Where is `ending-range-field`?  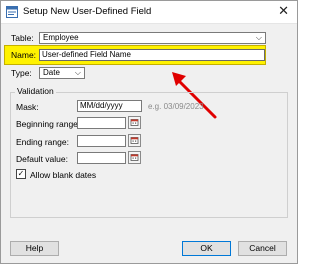
ending-range-field is located at coordinates (101, 141).